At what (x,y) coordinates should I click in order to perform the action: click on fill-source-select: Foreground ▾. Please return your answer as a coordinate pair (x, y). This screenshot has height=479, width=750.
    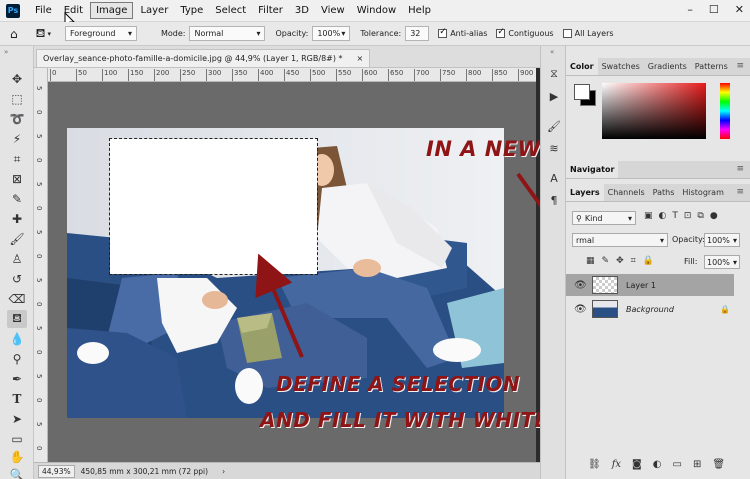
    Looking at the image, I should click on (100, 33).